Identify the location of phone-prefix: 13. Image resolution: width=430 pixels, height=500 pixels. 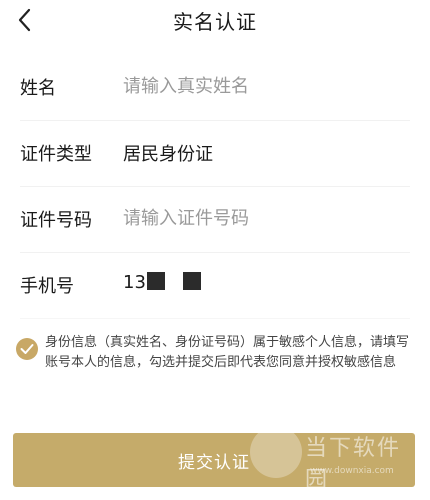
(134, 282).